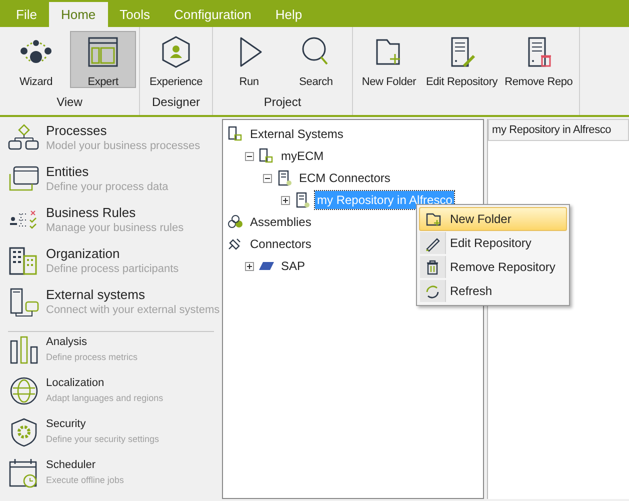 The width and height of the screenshot is (629, 501). What do you see at coordinates (462, 59) in the screenshot?
I see `ribbon-button: Edit Repository` at bounding box center [462, 59].